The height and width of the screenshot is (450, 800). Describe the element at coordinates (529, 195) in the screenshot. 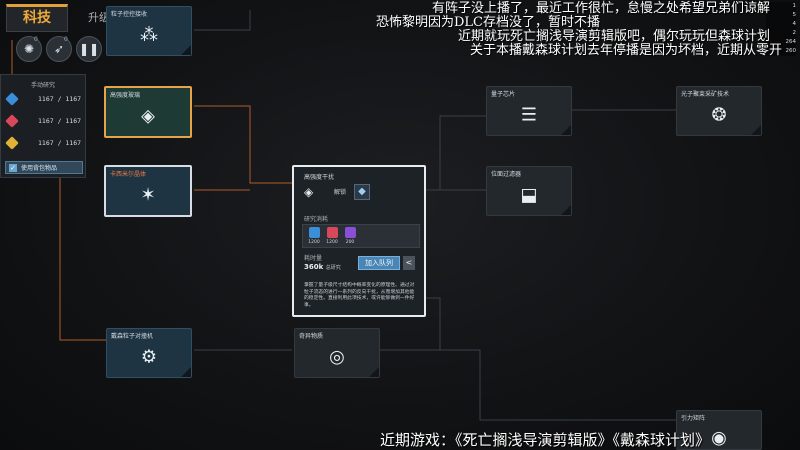

I see `anvil-icon: ⬓` at that location.